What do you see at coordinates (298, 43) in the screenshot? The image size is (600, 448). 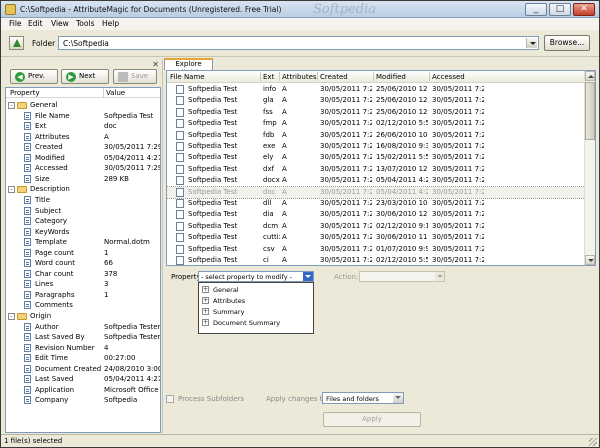 I see `folder-path-combo: C:\Softpedia` at bounding box center [298, 43].